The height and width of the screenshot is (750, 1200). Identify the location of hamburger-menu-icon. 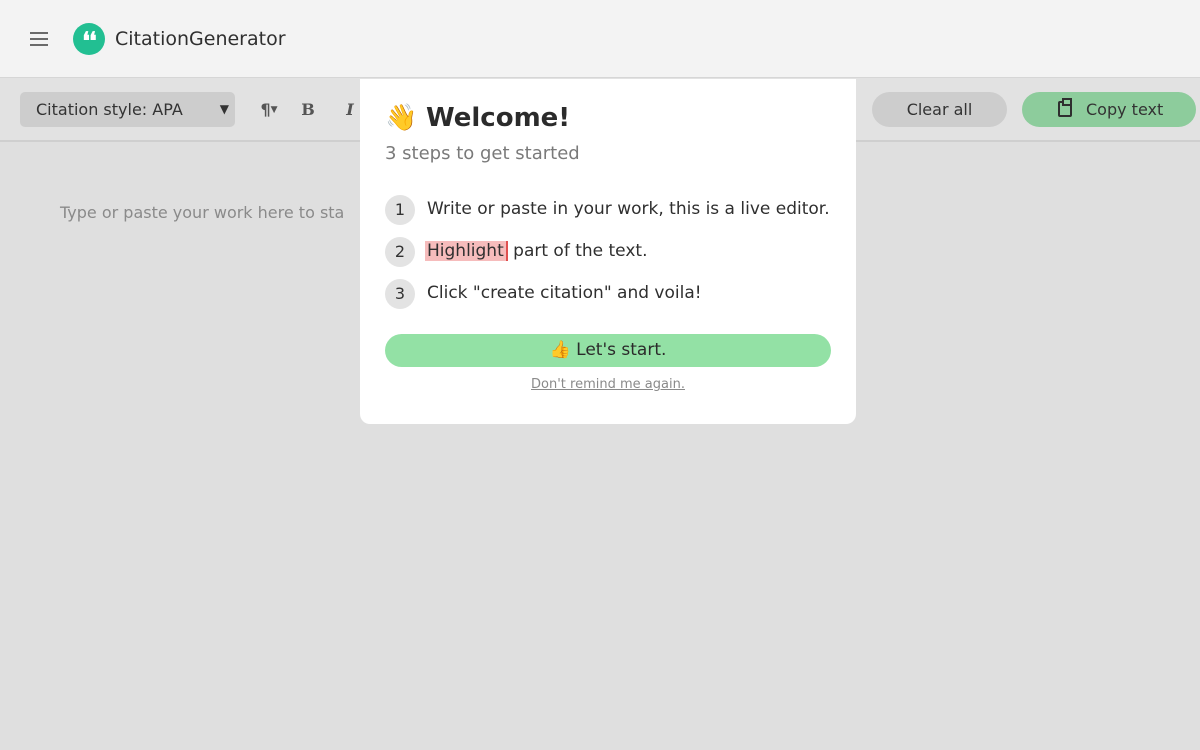
(39, 39).